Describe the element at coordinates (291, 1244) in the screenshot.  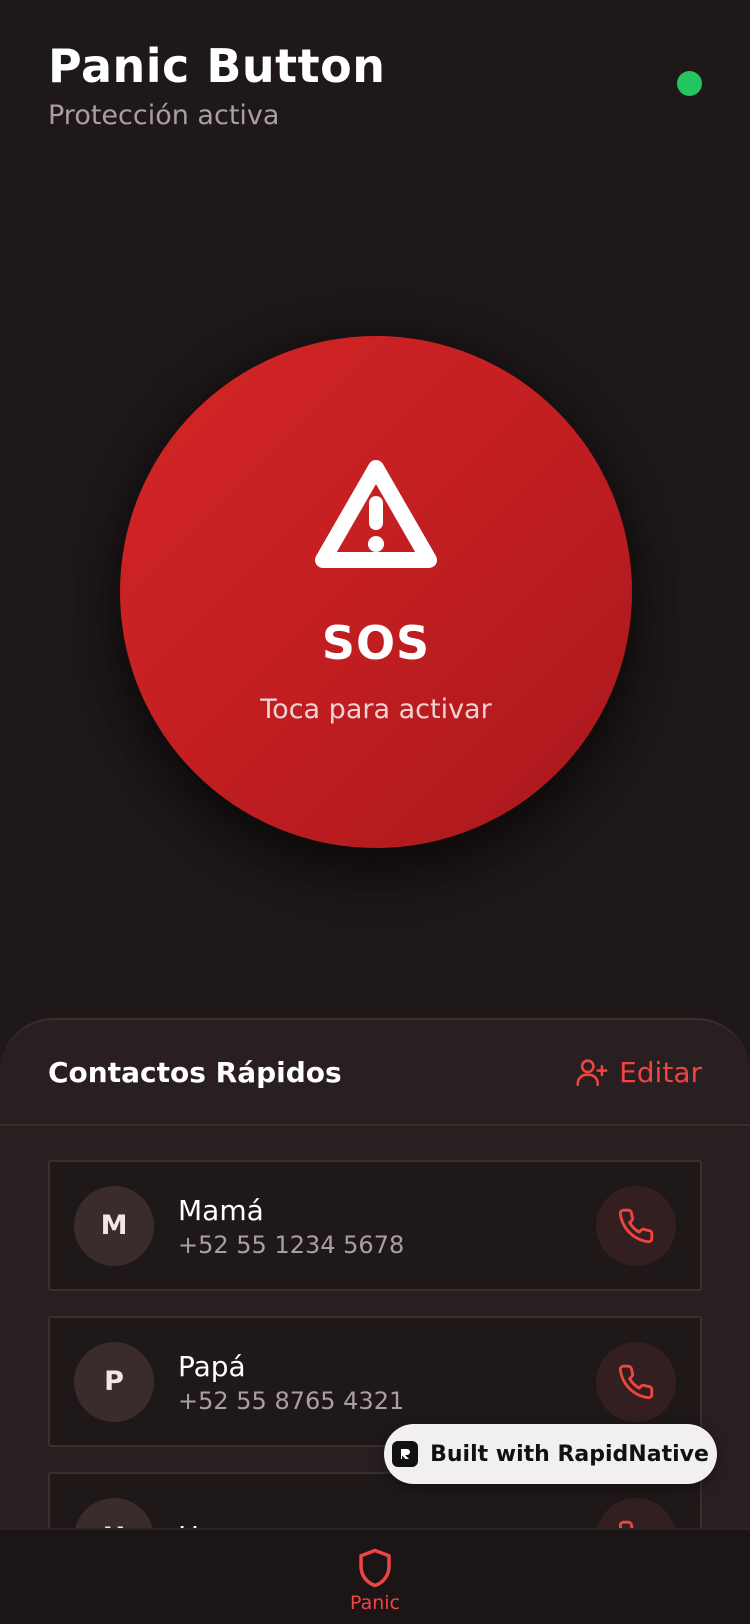
I see `contact-phone: +52 55 1234 5678` at that location.